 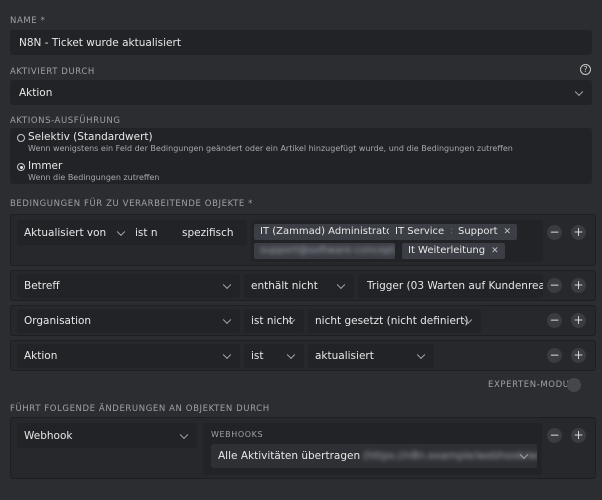 What do you see at coordinates (327, 250) in the screenshot?
I see `token-label-redacted: support@software-concept.de` at bounding box center [327, 250].